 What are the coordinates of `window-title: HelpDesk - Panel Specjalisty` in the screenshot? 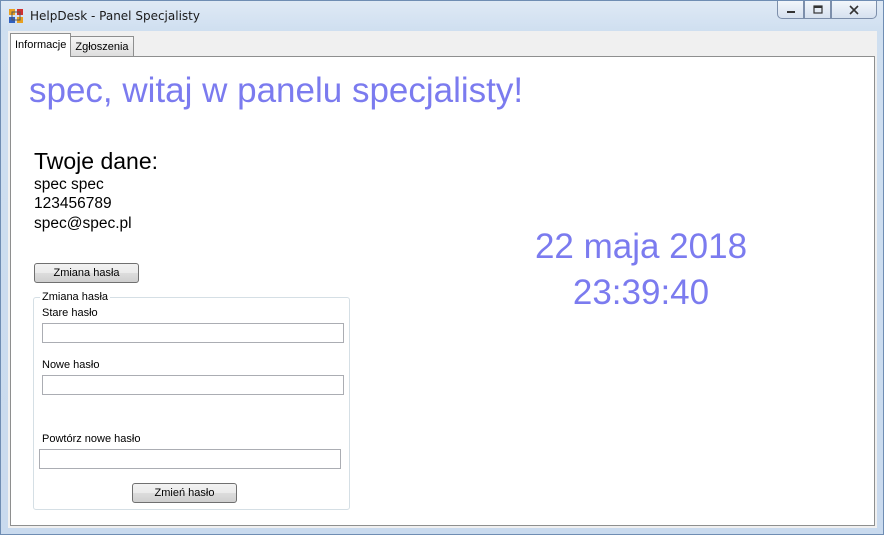 It's located at (115, 16).